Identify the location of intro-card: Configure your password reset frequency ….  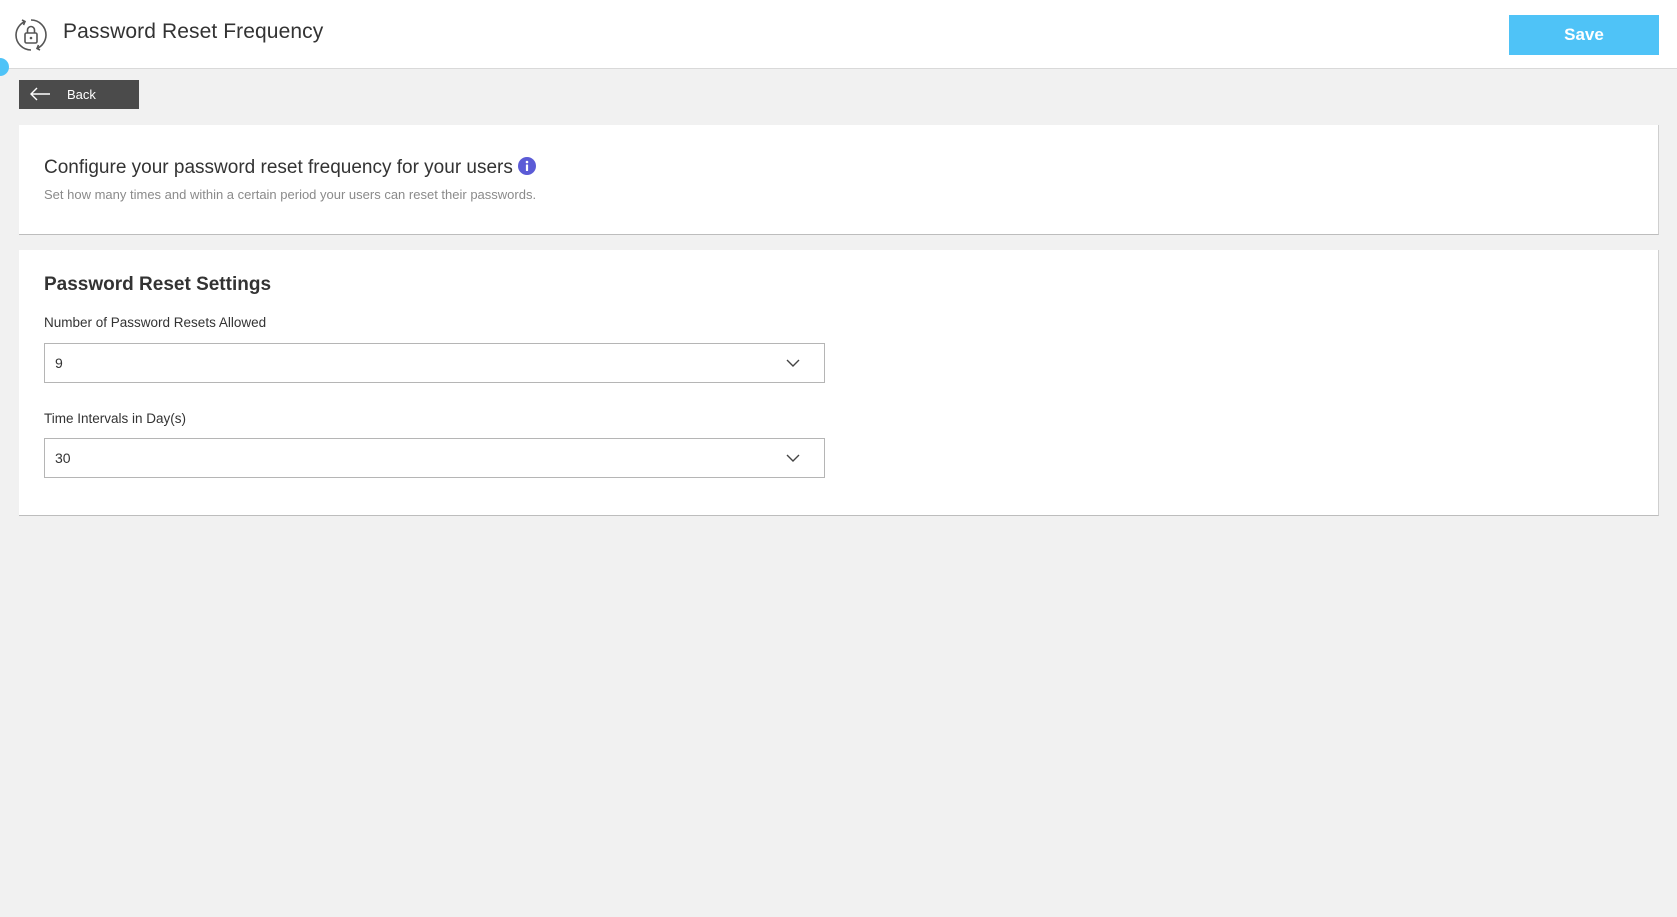
(839, 180).